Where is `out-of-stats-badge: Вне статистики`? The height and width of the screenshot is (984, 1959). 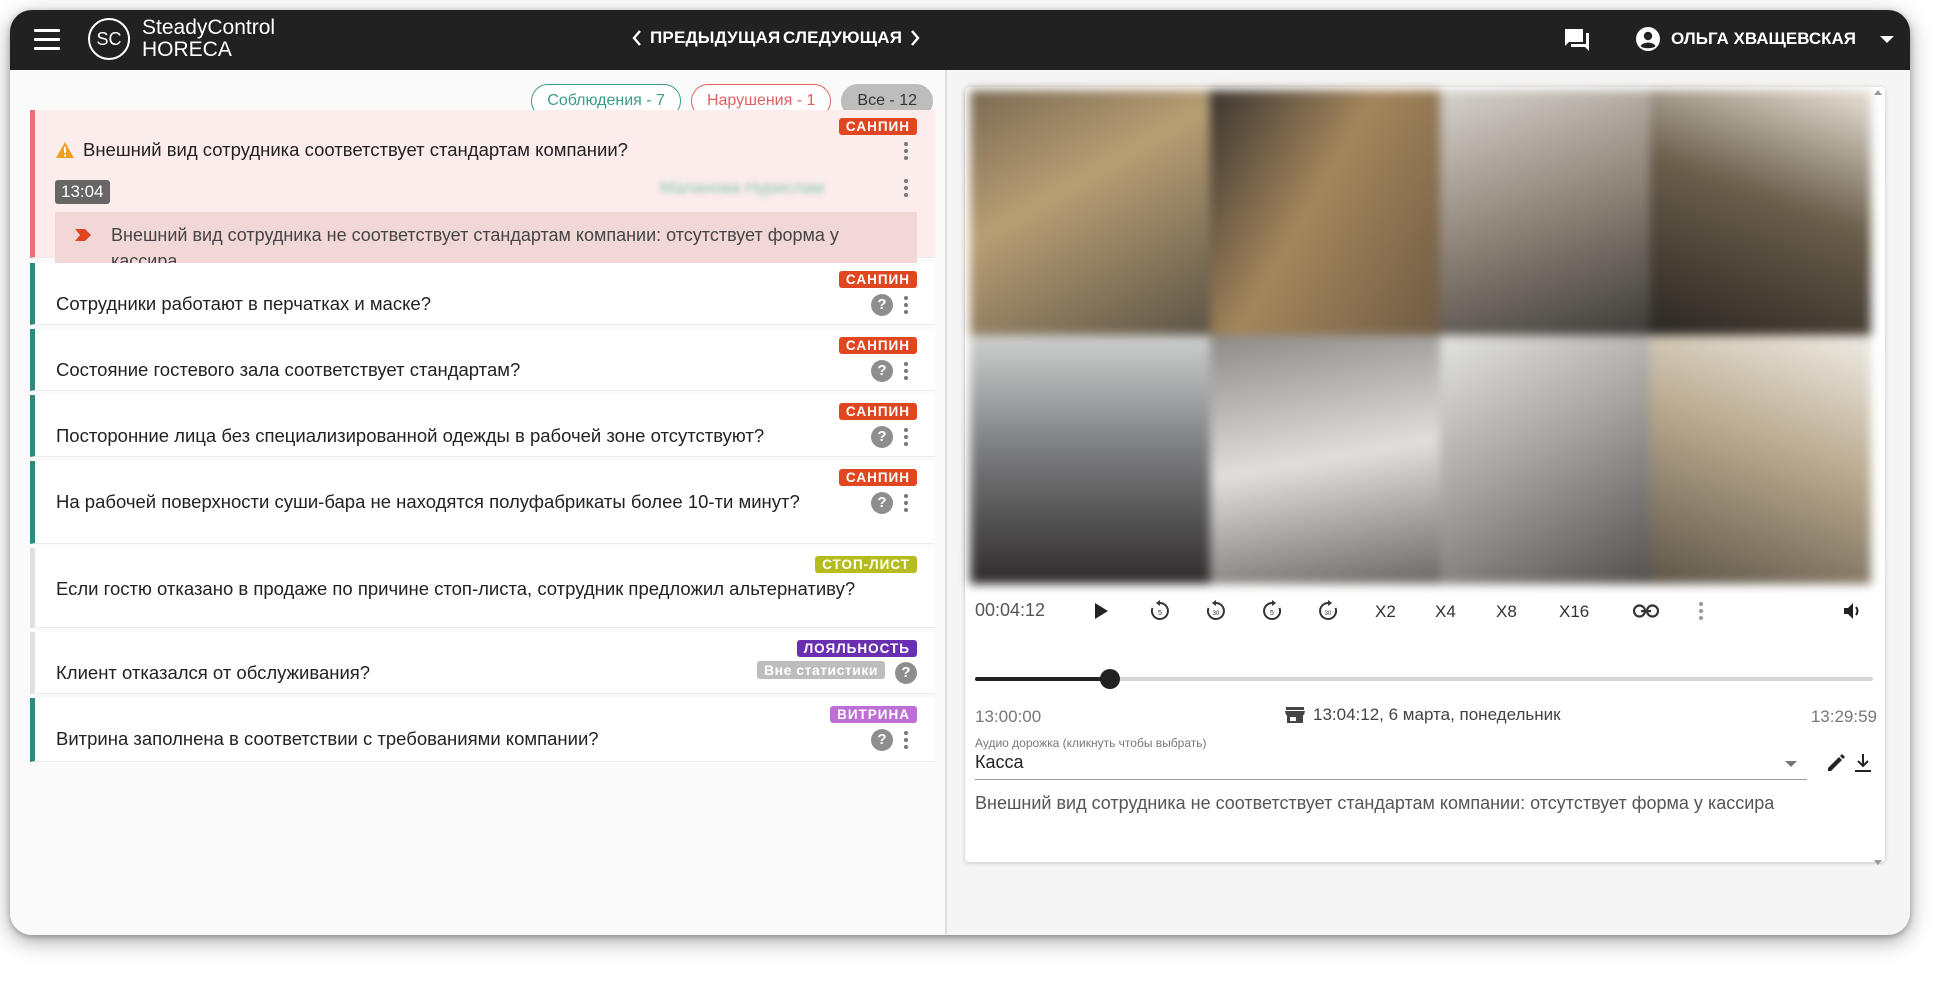 out-of-stats-badge: Вне статистики is located at coordinates (821, 670).